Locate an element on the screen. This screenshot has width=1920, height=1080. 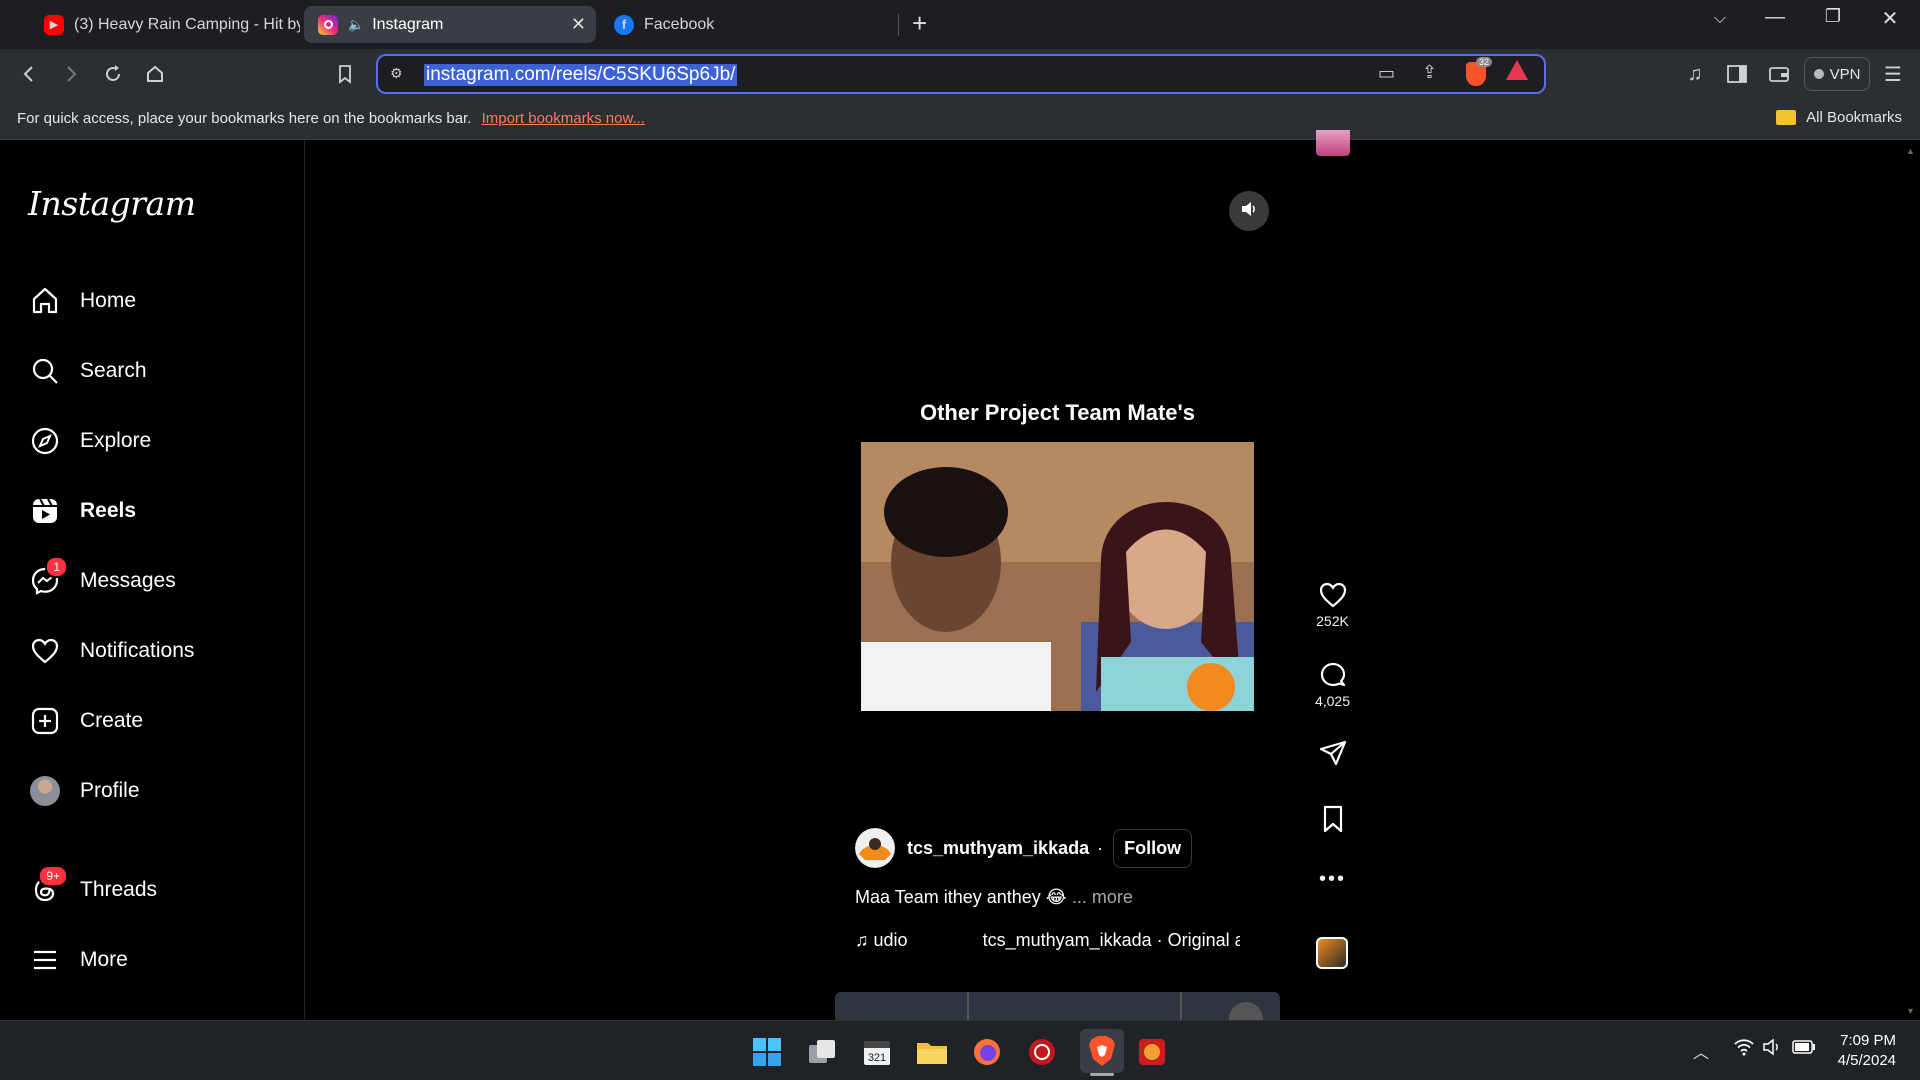
comment-button: 4,025 is located at coordinates (1332, 684).